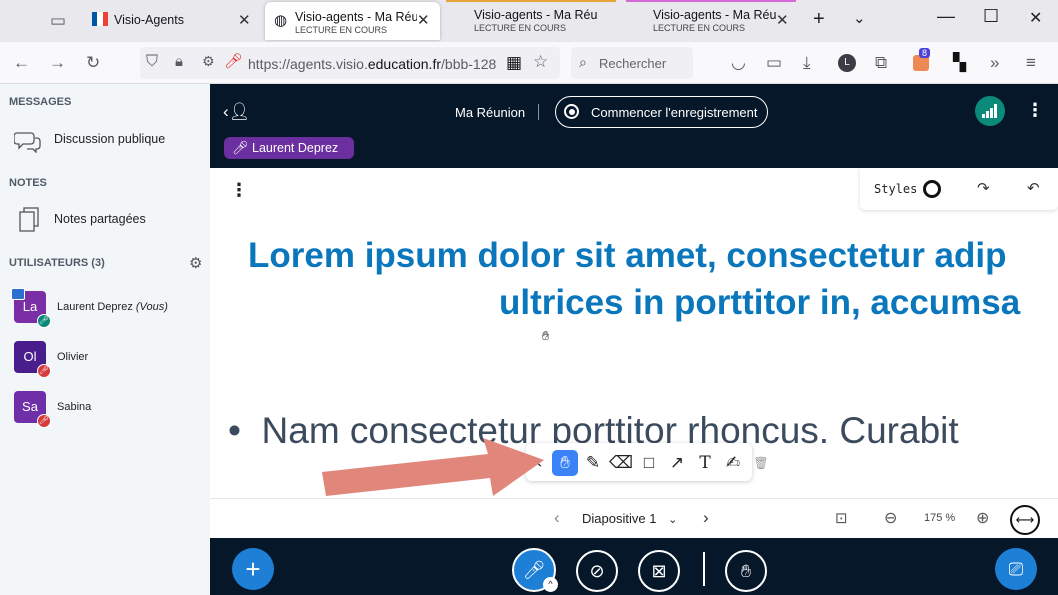 The width and height of the screenshot is (1058, 595). What do you see at coordinates (1035, 110) in the screenshot?
I see `more-options-icon: ⋮` at bounding box center [1035, 110].